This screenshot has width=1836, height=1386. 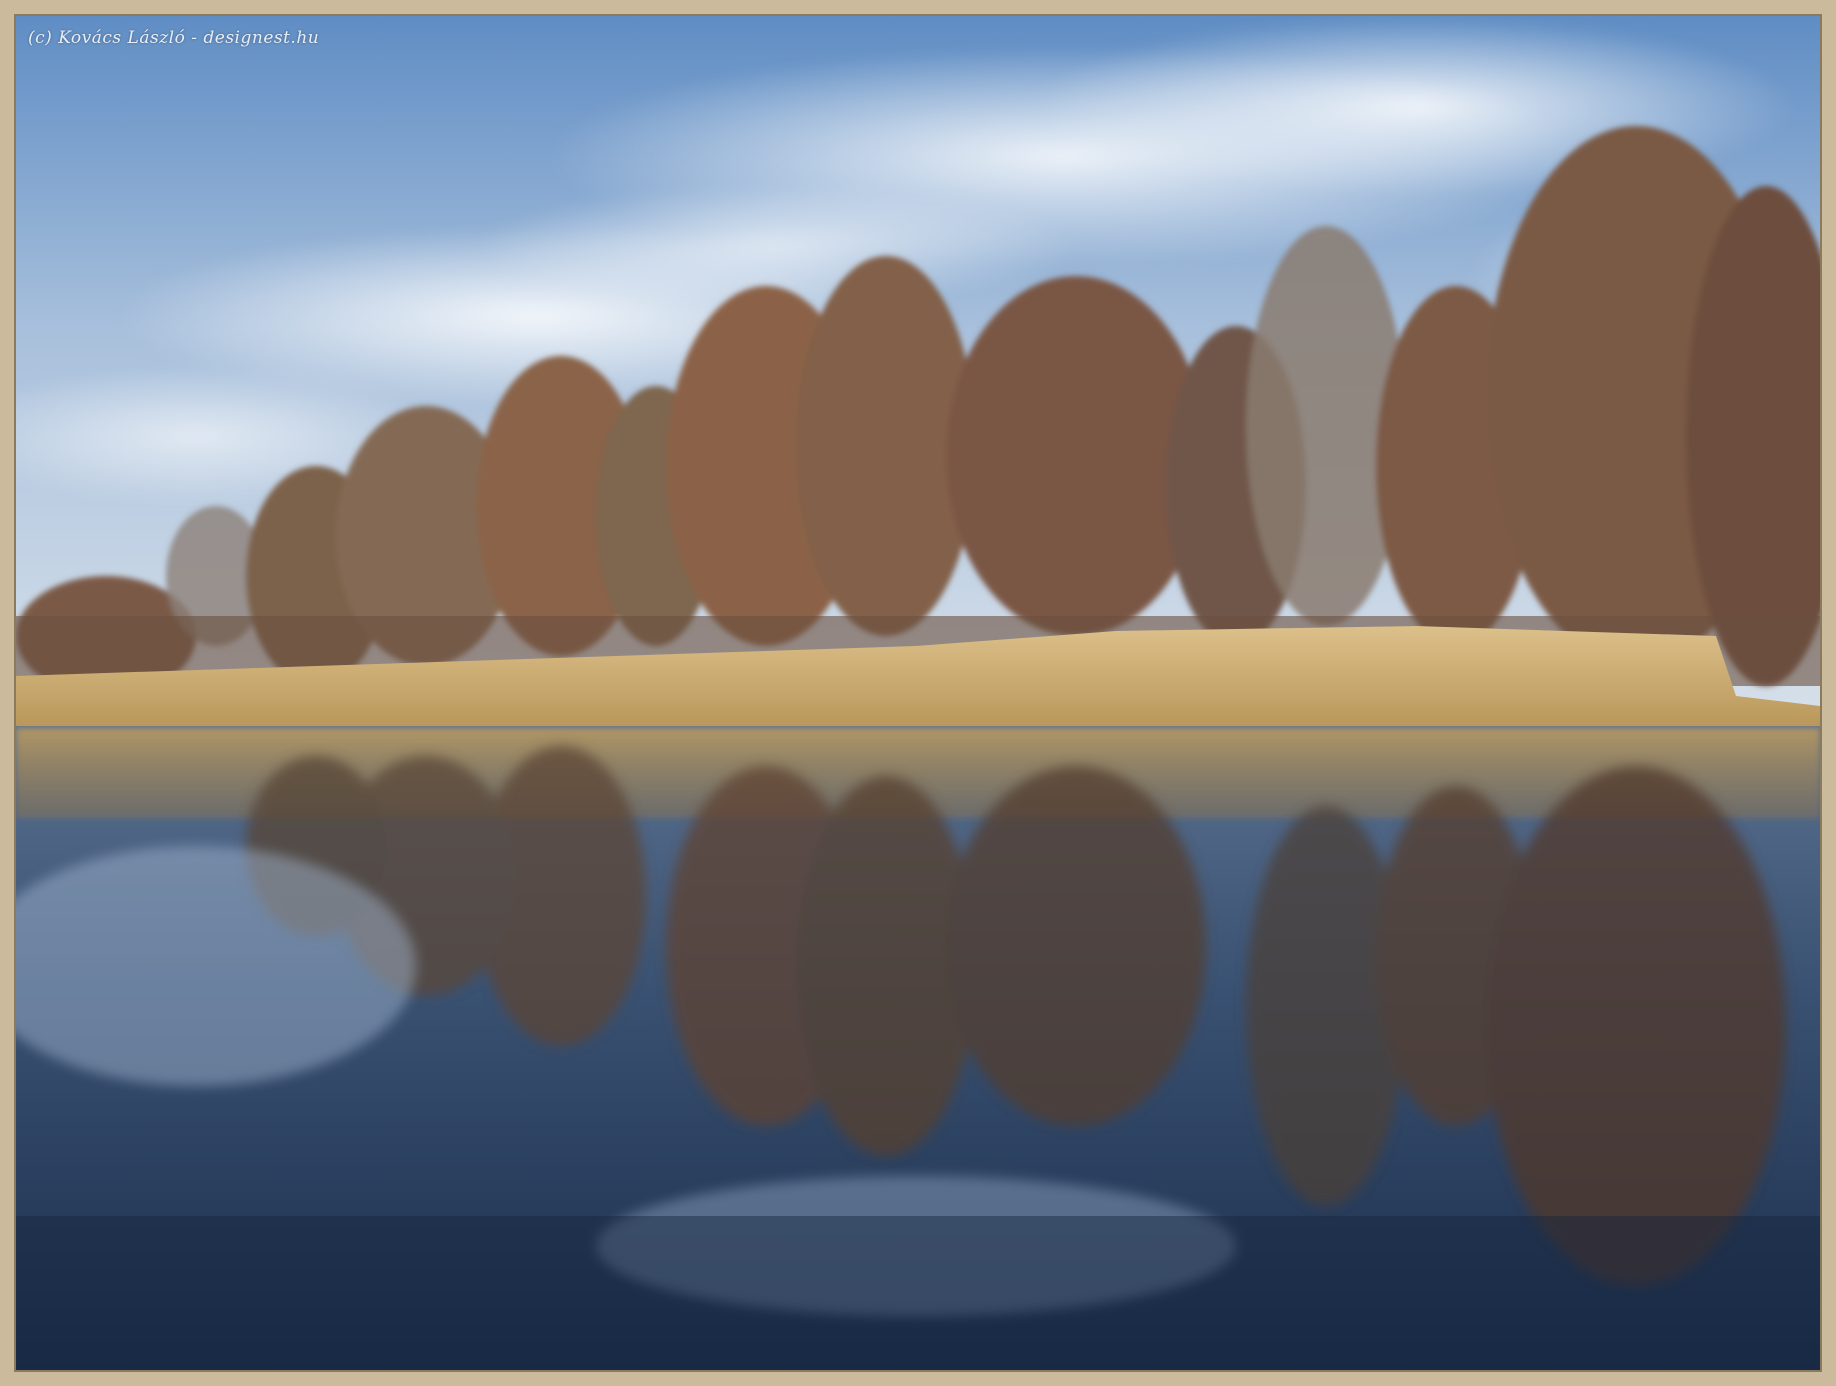 I want to click on watermark-text: (c) Kovács László - designest.hu, so click(x=174, y=38).